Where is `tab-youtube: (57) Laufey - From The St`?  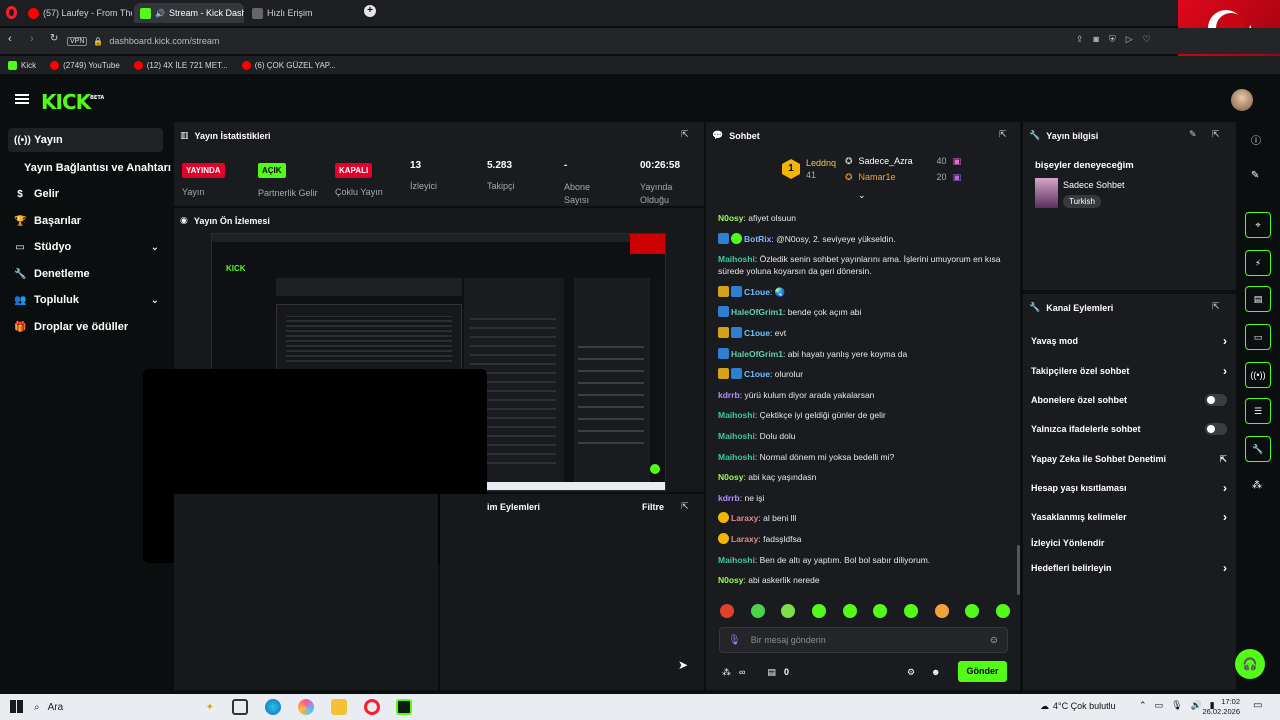
tab-youtube: (57) Laufey - From The St is located at coordinates (77, 13).